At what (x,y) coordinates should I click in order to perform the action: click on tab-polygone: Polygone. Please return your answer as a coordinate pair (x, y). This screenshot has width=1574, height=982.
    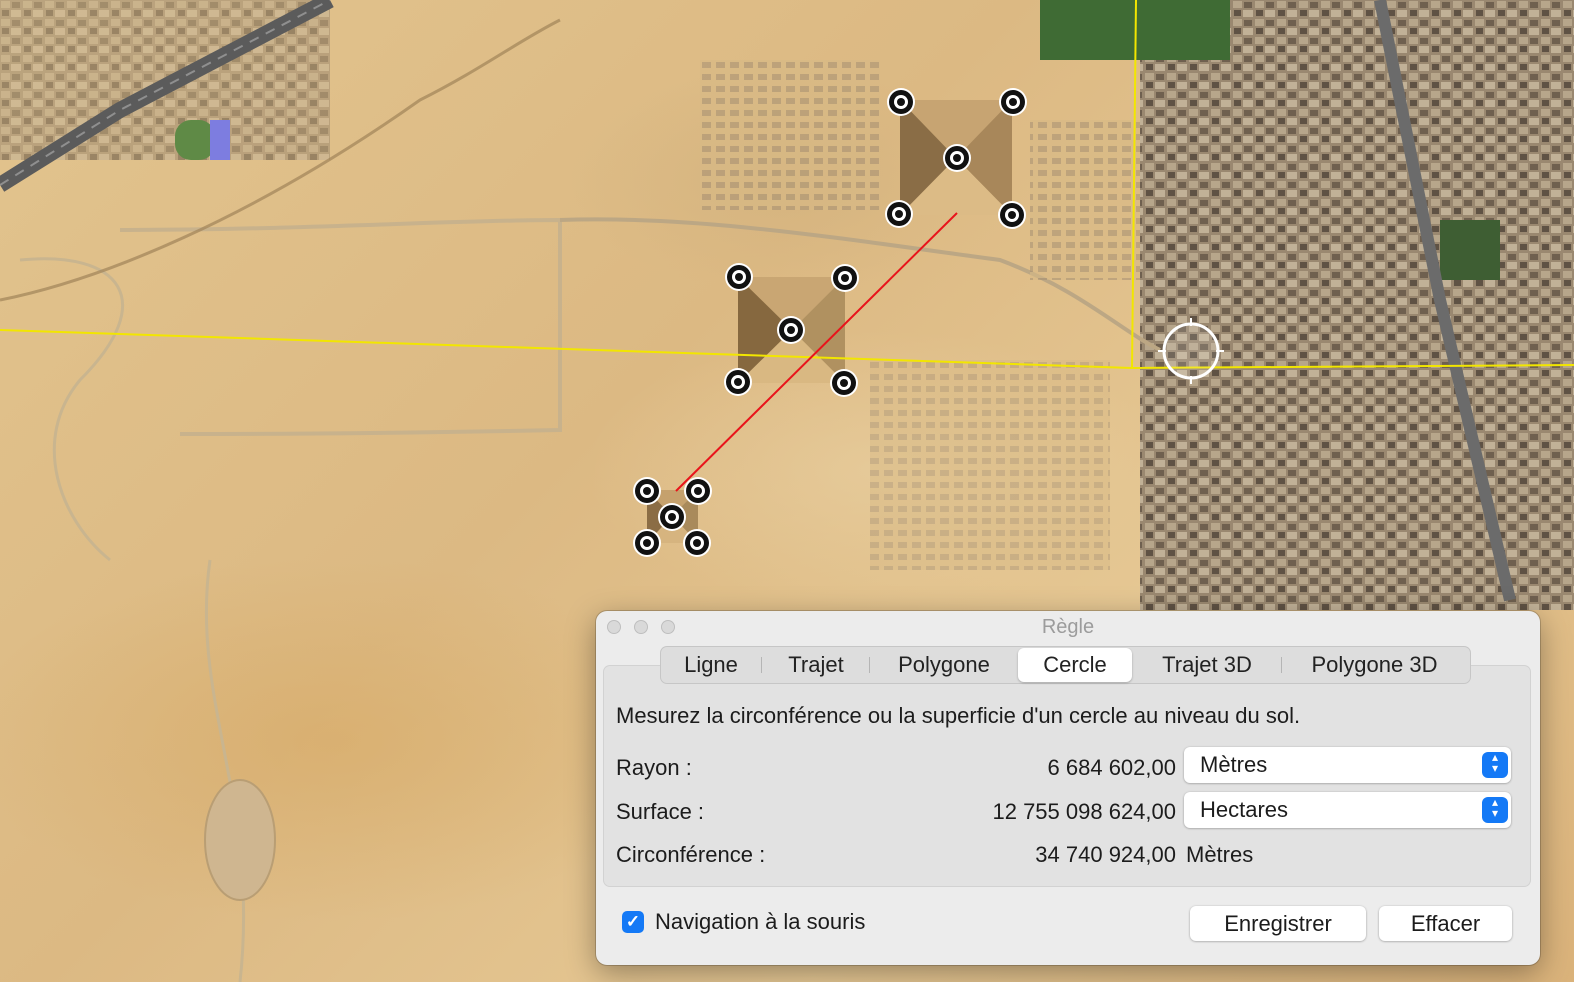
    Looking at the image, I should click on (944, 665).